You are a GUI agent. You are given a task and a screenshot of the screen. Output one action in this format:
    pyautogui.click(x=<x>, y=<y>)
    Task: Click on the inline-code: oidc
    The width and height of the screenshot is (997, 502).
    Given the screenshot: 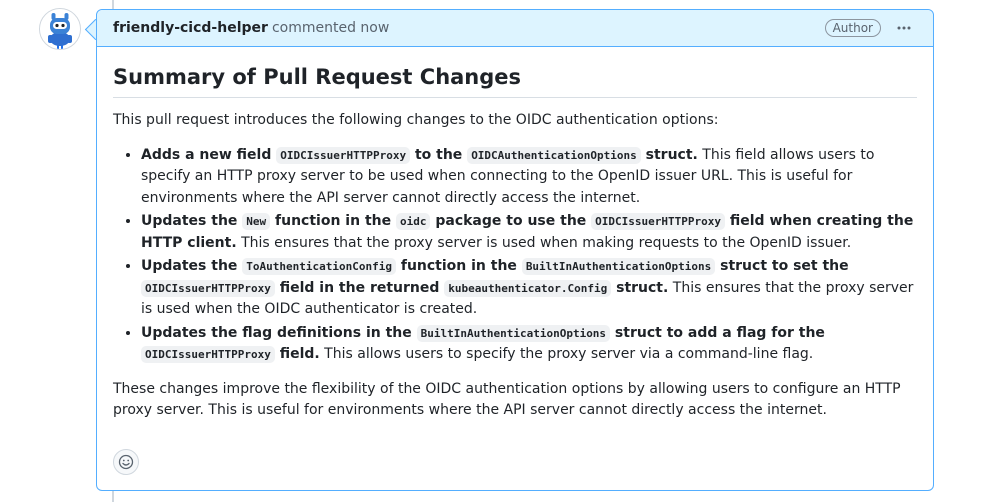 What is the action you would take?
    pyautogui.click(x=413, y=221)
    